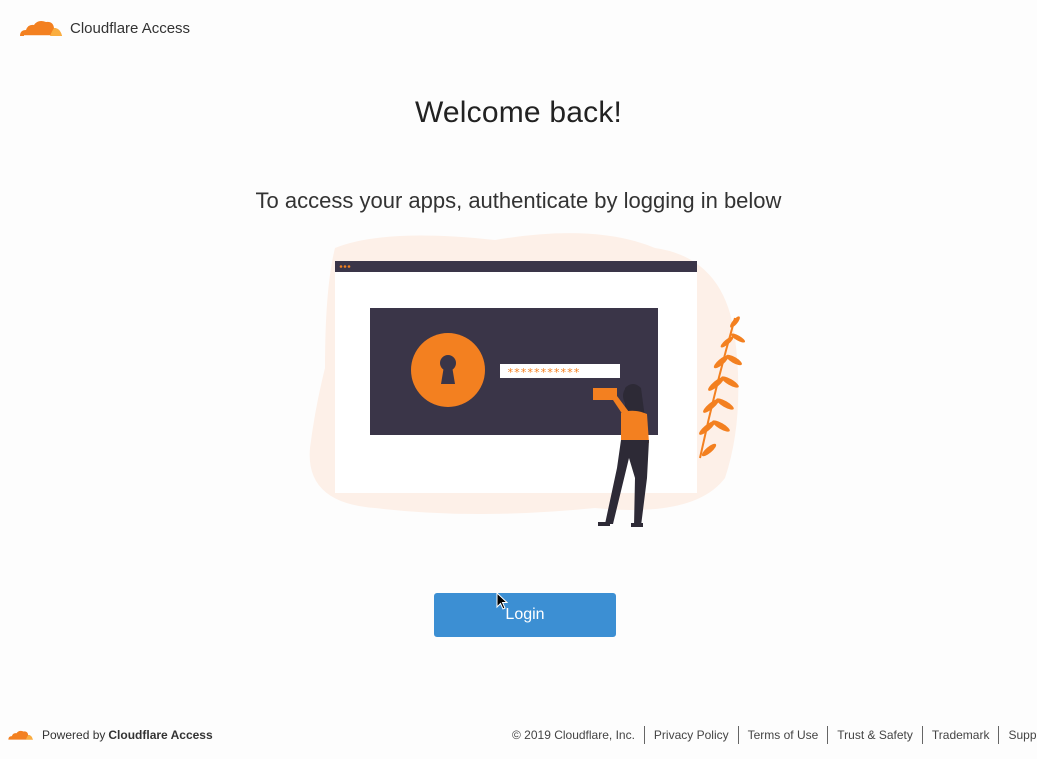 The width and height of the screenshot is (1037, 759). I want to click on trademark-link: Trademark, so click(960, 735).